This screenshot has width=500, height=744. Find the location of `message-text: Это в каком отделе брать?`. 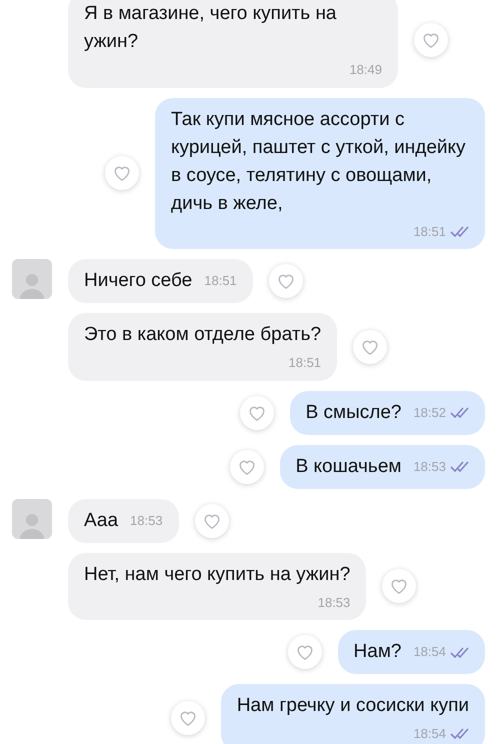

message-text: Это в каком отделе брать? is located at coordinates (203, 334).